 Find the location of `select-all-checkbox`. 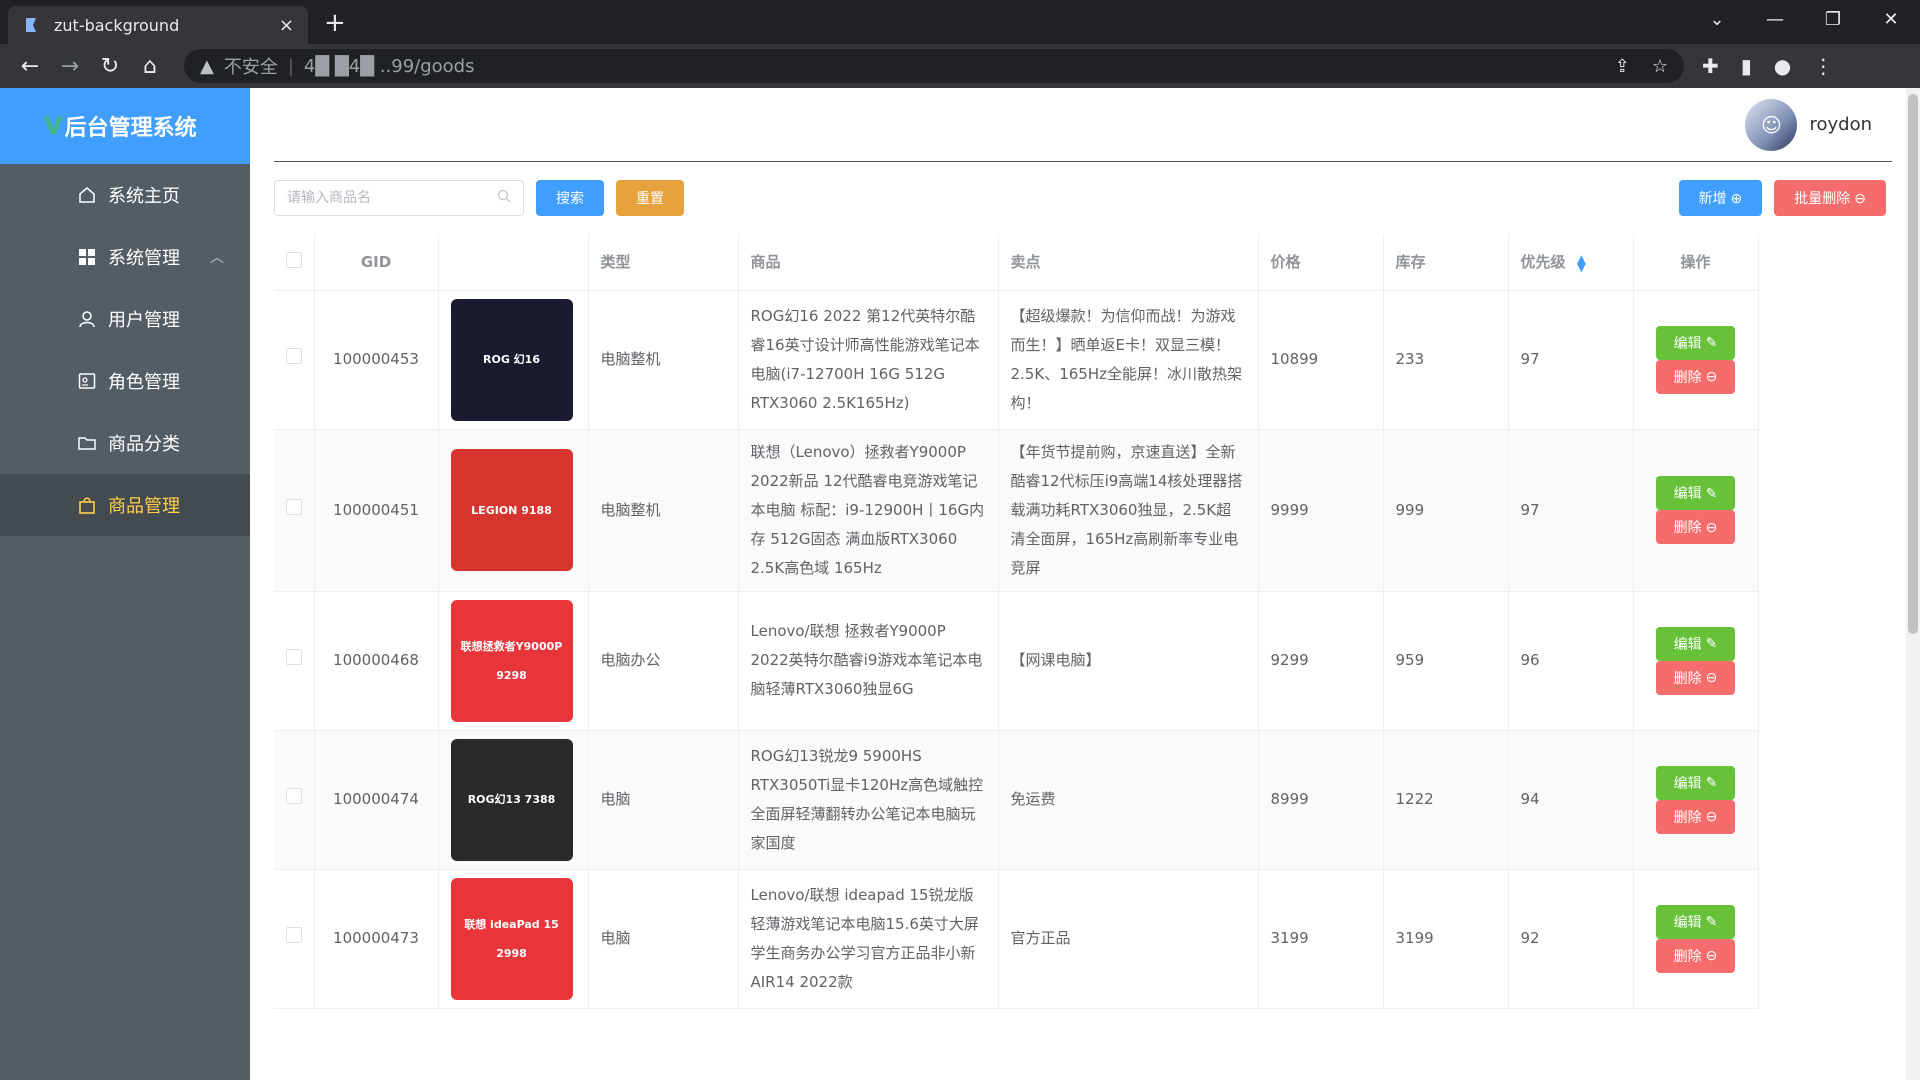

select-all-checkbox is located at coordinates (294, 259).